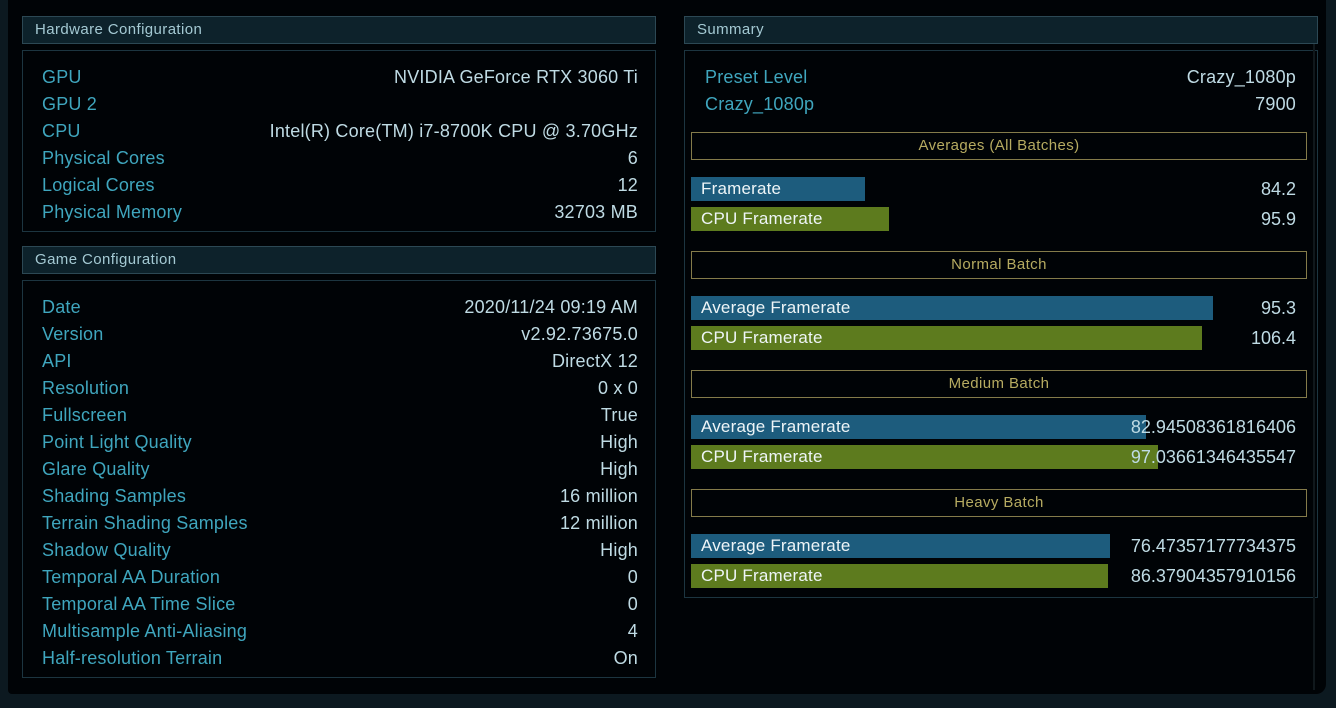 This screenshot has height=708, width=1336. I want to click on config-value: 16 million, so click(598, 496).